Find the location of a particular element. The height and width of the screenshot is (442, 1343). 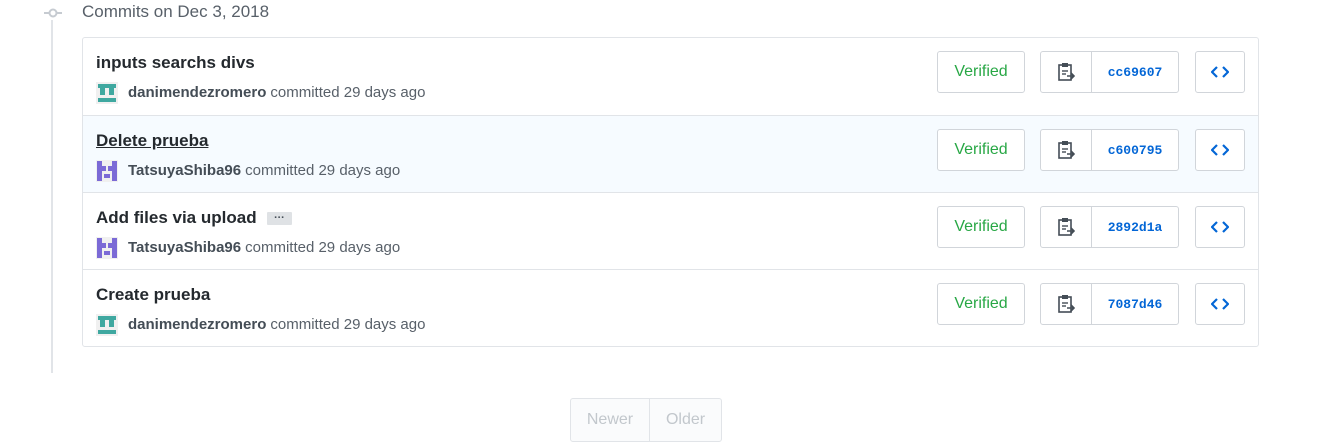

sha-button-group: cc69607 is located at coordinates (1109, 72).